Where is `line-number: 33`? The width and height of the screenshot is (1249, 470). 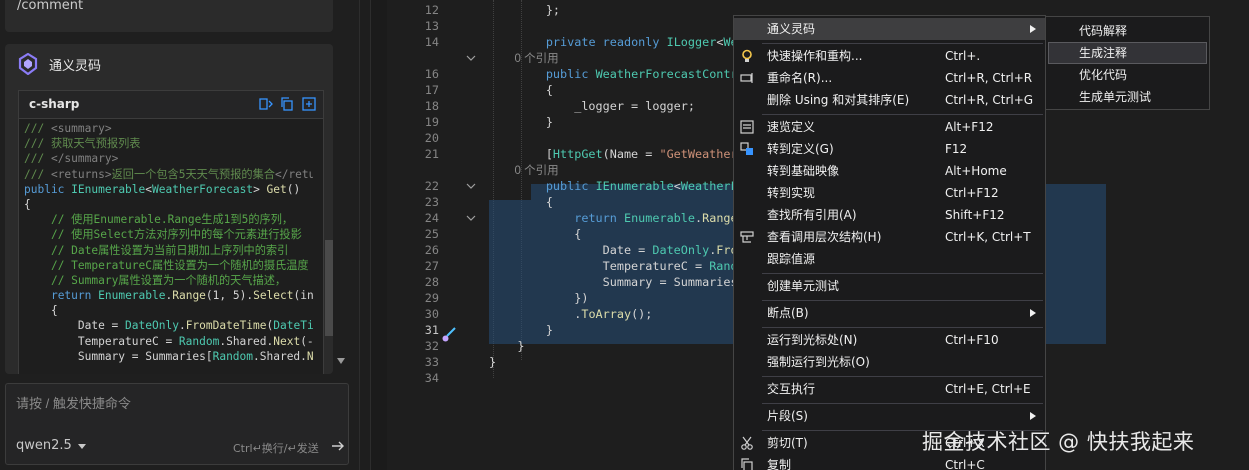 line-number: 33 is located at coordinates (431, 362).